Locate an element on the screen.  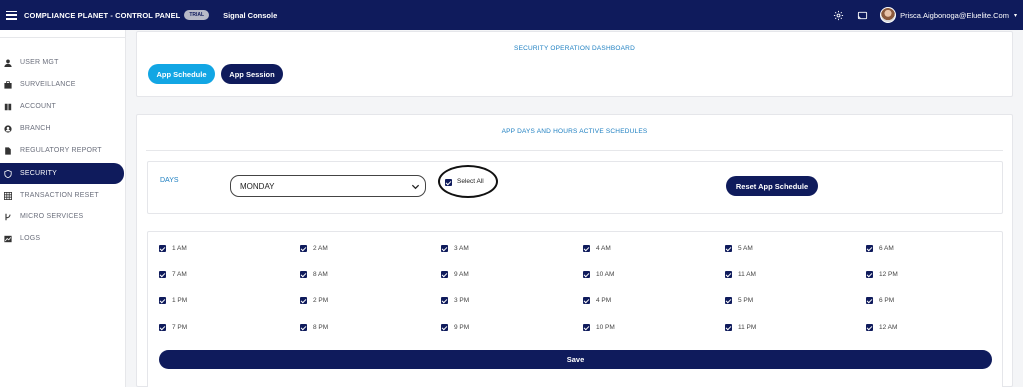
hour-option: 4 PM is located at coordinates (597, 300).